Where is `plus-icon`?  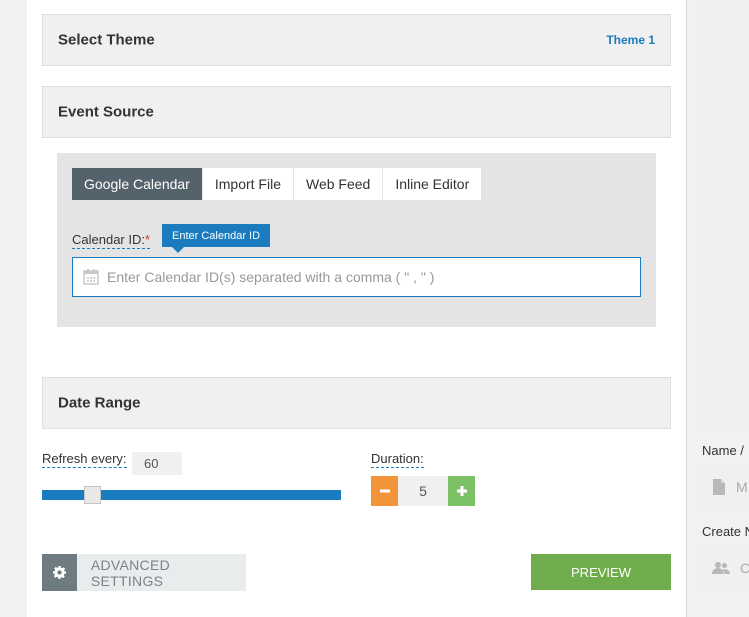 plus-icon is located at coordinates (461, 491).